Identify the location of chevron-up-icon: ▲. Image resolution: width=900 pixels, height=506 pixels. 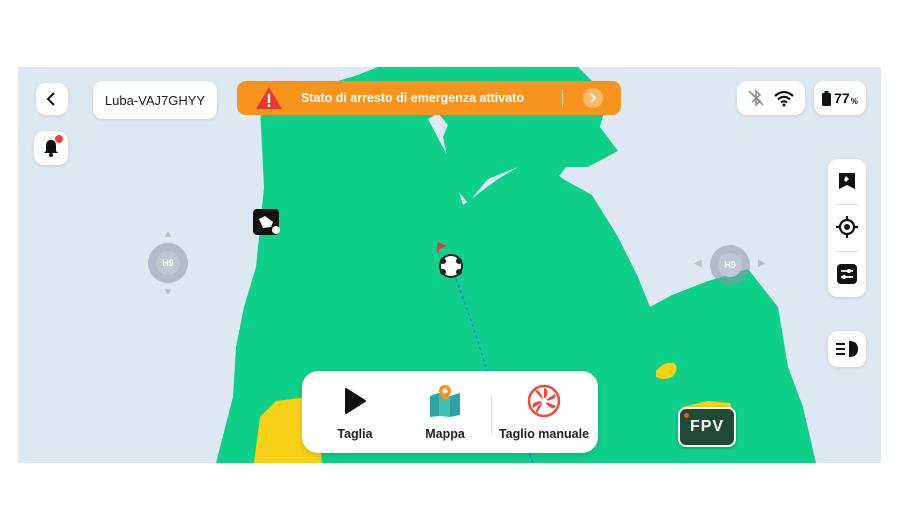
(168, 234).